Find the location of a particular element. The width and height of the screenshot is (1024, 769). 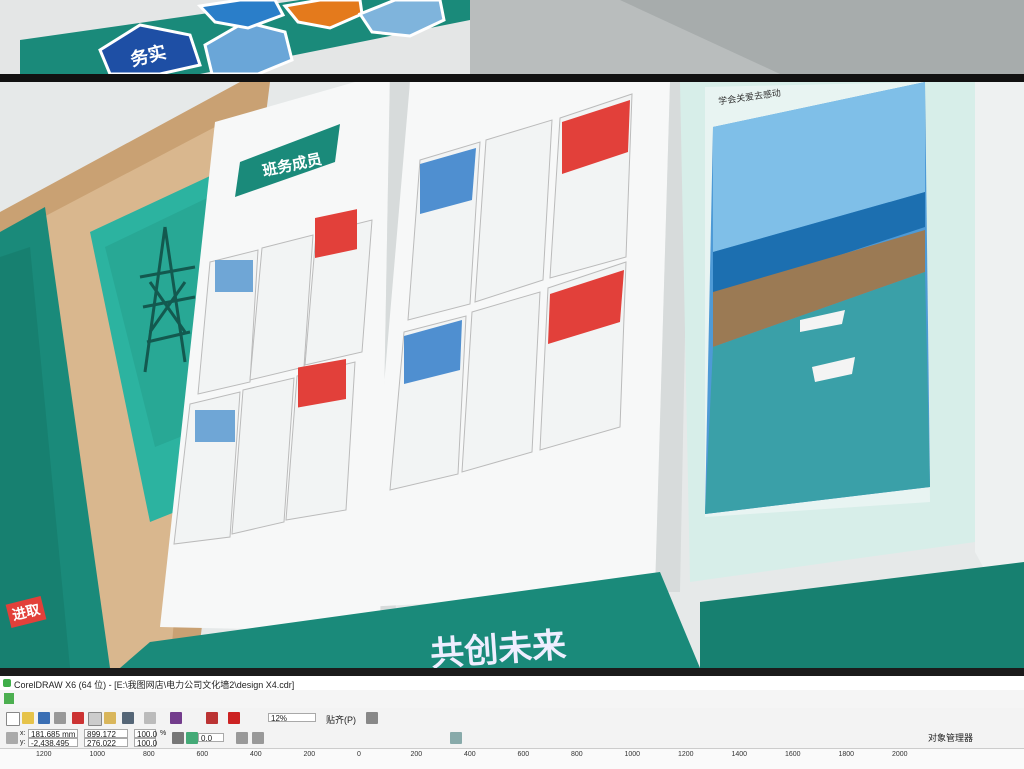

ruler-tick-label: 1400 is located at coordinates (739, 754).